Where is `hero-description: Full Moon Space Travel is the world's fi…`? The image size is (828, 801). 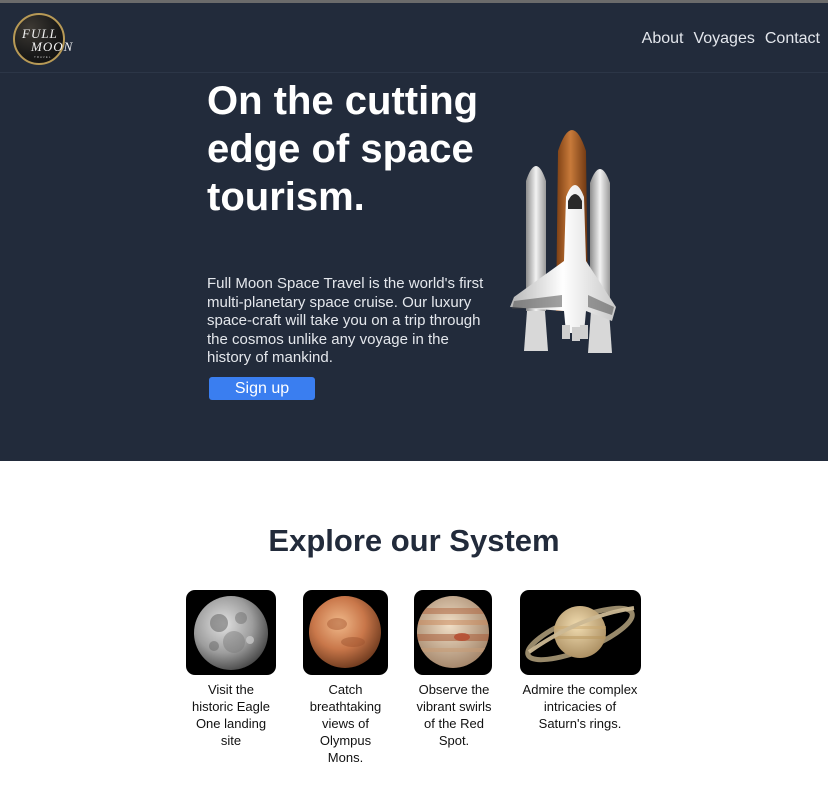 hero-description: Full Moon Space Travel is the world's fi… is located at coordinates (345, 320).